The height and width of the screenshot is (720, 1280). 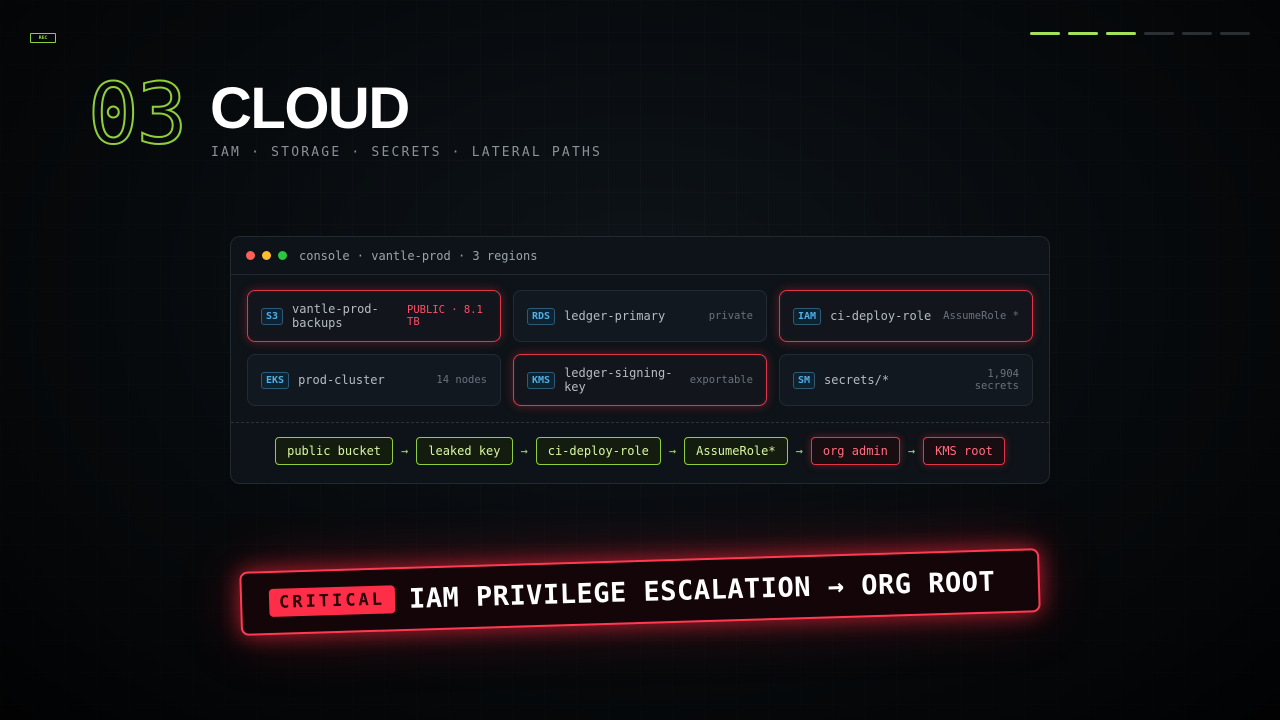 I want to click on maximize-dot, so click(x=282, y=255).